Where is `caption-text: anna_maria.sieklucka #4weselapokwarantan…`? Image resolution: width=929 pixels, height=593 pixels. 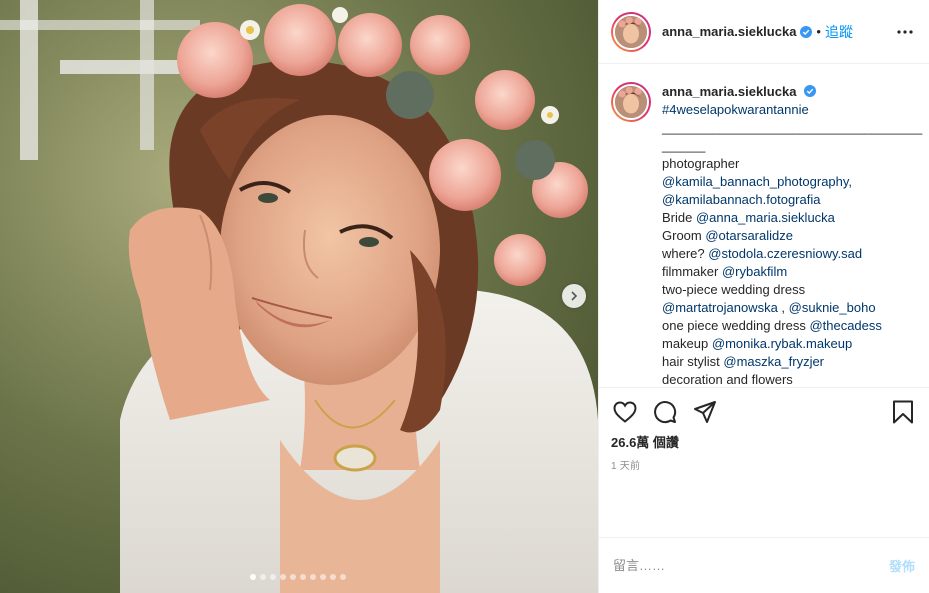 caption-text: anna_maria.sieklucka #4weselapokwarantan… is located at coordinates (792, 234).